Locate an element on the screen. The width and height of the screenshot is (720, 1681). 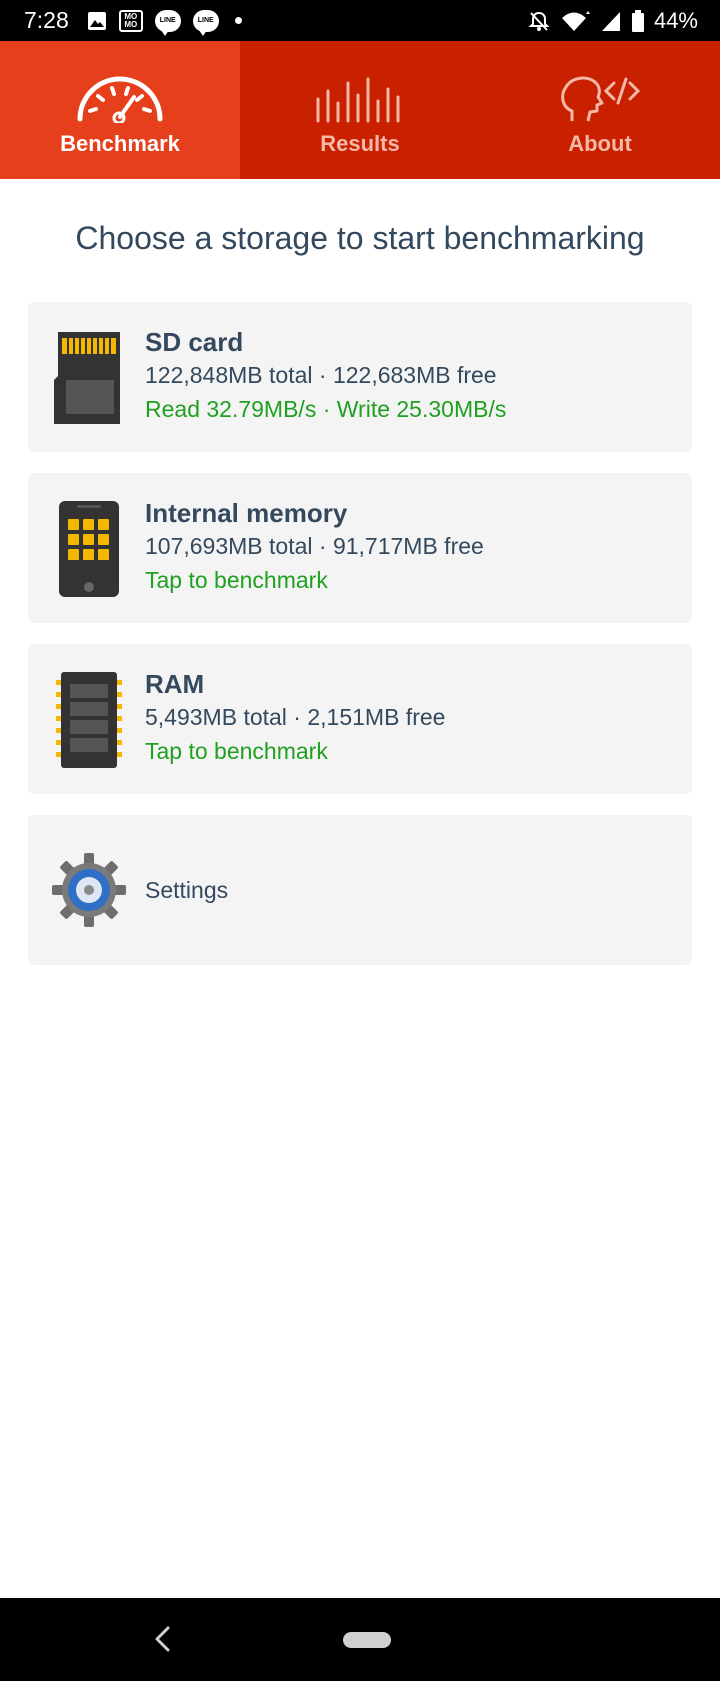
mute-icon is located at coordinates (539, 21).